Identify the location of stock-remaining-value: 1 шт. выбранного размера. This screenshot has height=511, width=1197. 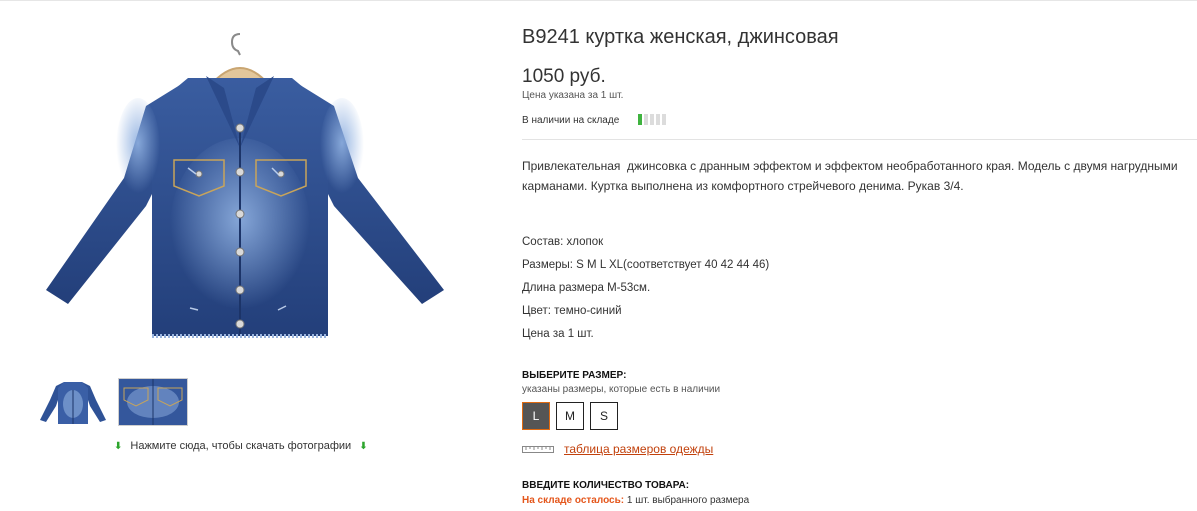
(688, 500).